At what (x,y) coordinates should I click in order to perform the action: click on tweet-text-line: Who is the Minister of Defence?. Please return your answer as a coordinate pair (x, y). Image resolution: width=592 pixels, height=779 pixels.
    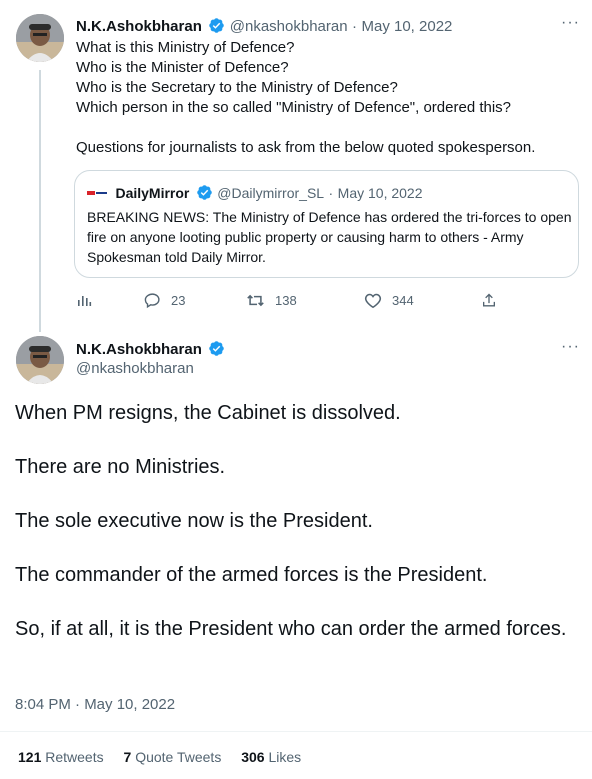
    Looking at the image, I should click on (182, 67).